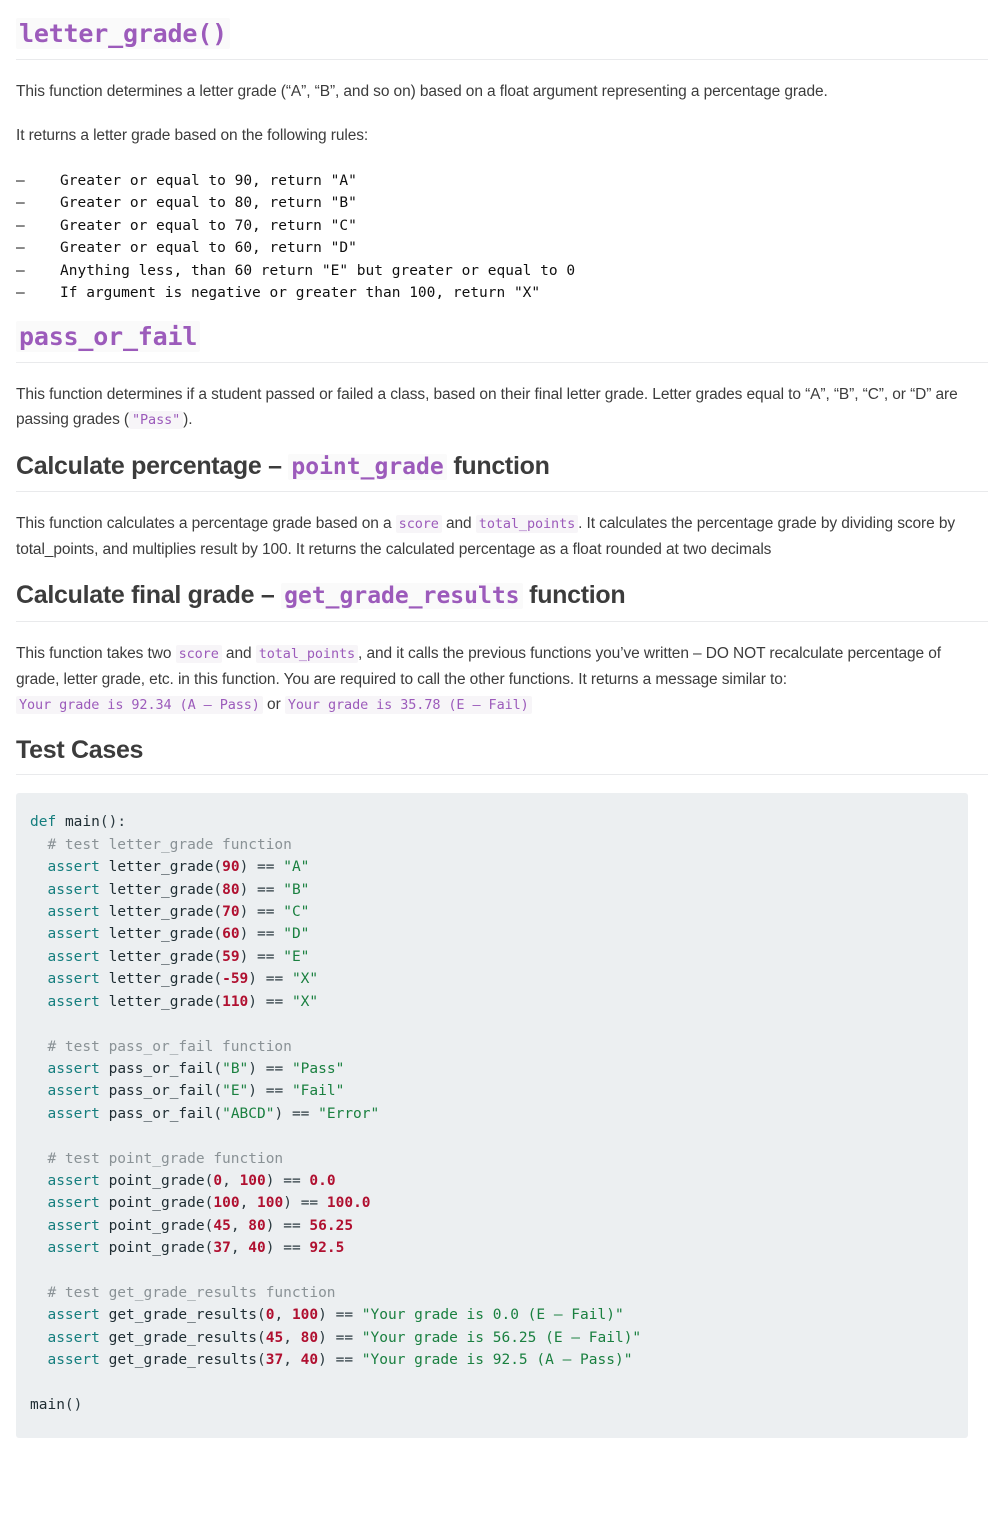 The height and width of the screenshot is (1526, 1004). Describe the element at coordinates (349, 1113) in the screenshot. I see `code-token-str: "Error"` at that location.